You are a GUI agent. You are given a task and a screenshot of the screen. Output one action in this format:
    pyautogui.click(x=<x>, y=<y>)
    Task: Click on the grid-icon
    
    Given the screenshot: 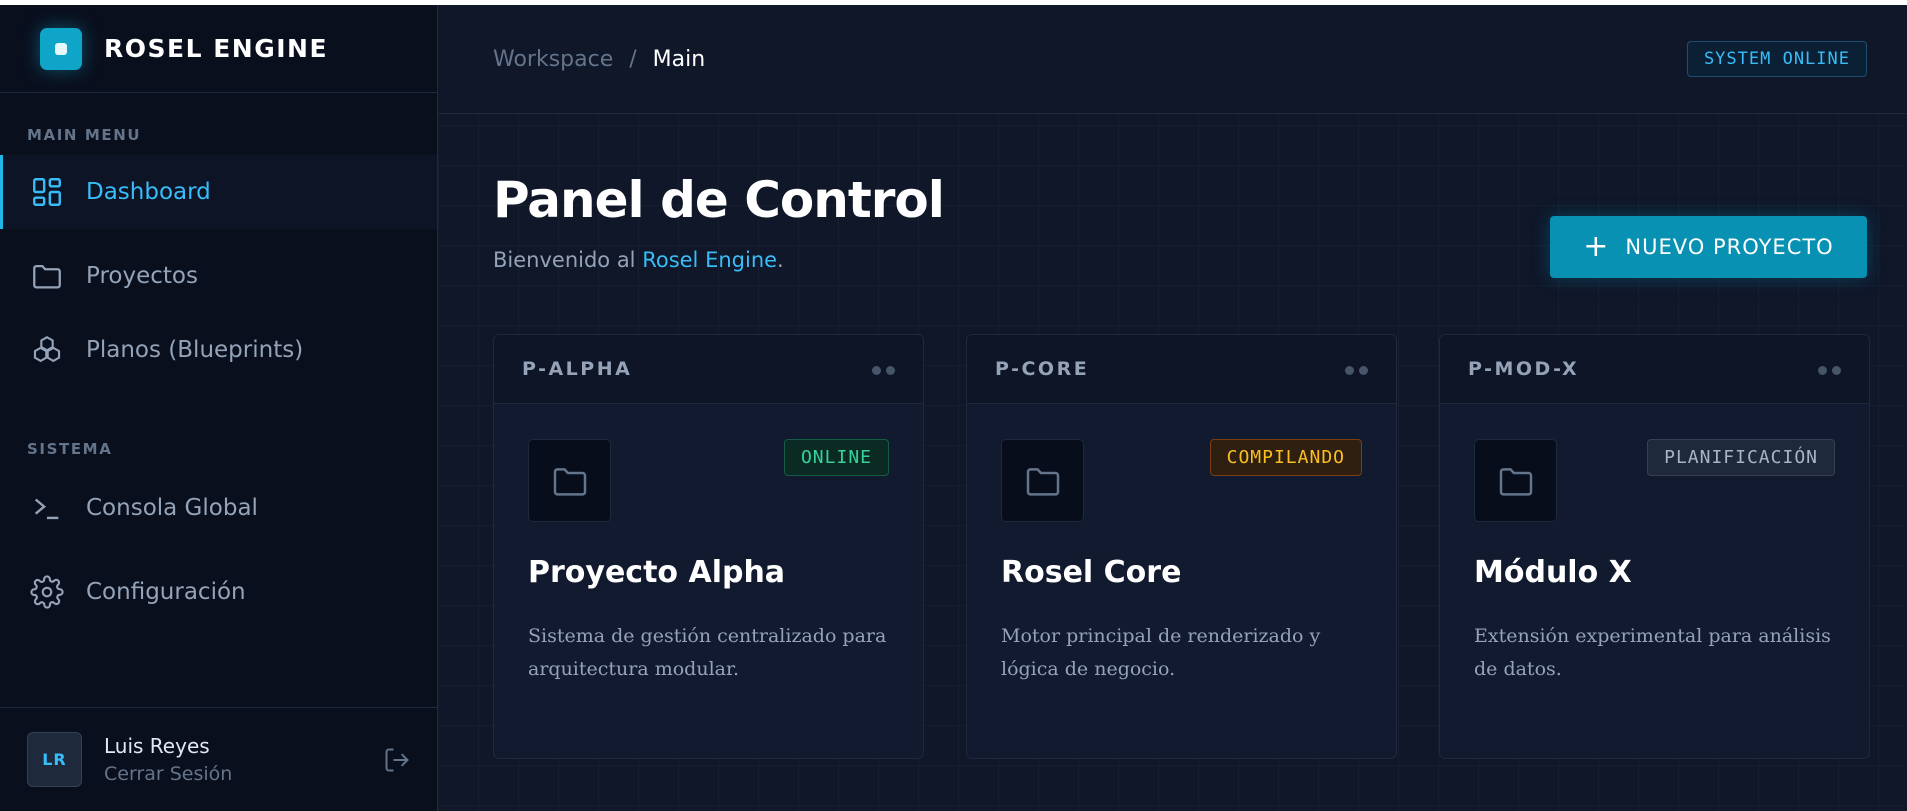 What is the action you would take?
    pyautogui.click(x=47, y=192)
    